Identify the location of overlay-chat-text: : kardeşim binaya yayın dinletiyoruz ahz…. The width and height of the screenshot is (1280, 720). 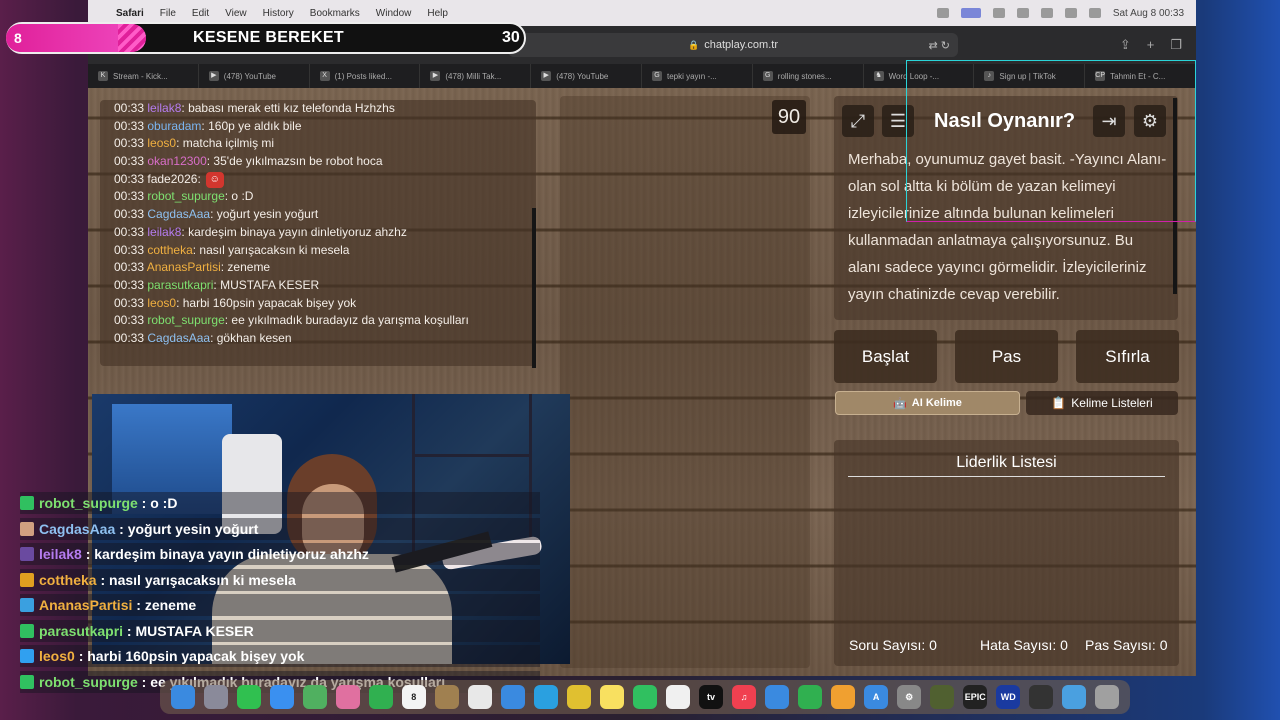
(225, 554).